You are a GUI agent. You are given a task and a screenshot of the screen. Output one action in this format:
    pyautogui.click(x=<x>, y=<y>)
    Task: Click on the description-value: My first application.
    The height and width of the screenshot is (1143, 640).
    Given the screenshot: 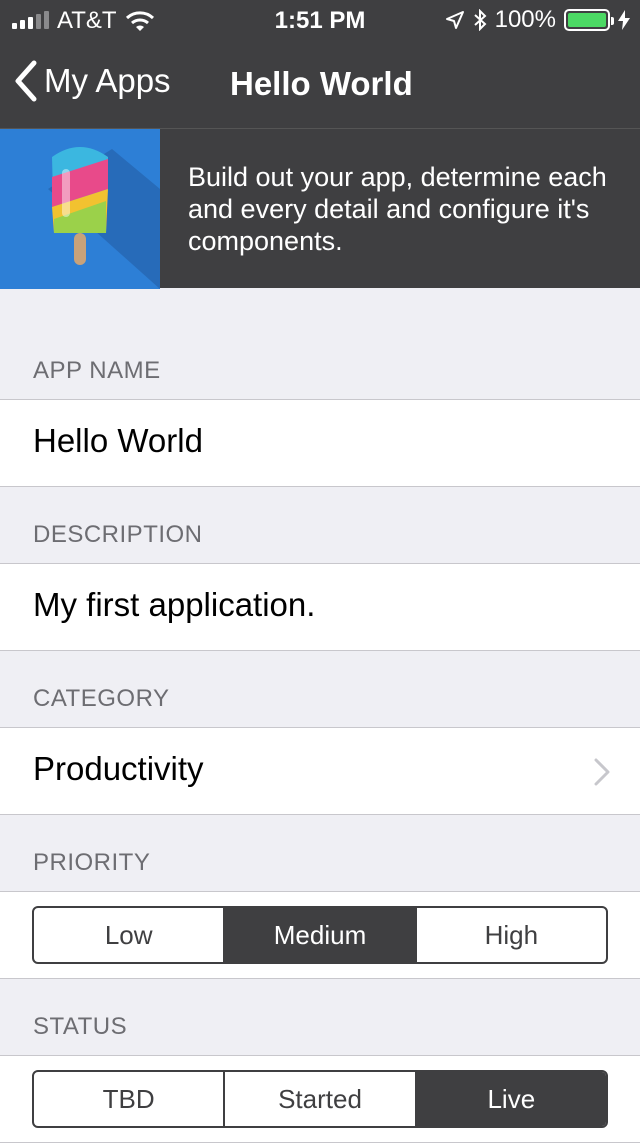 What is the action you would take?
    pyautogui.click(x=174, y=604)
    